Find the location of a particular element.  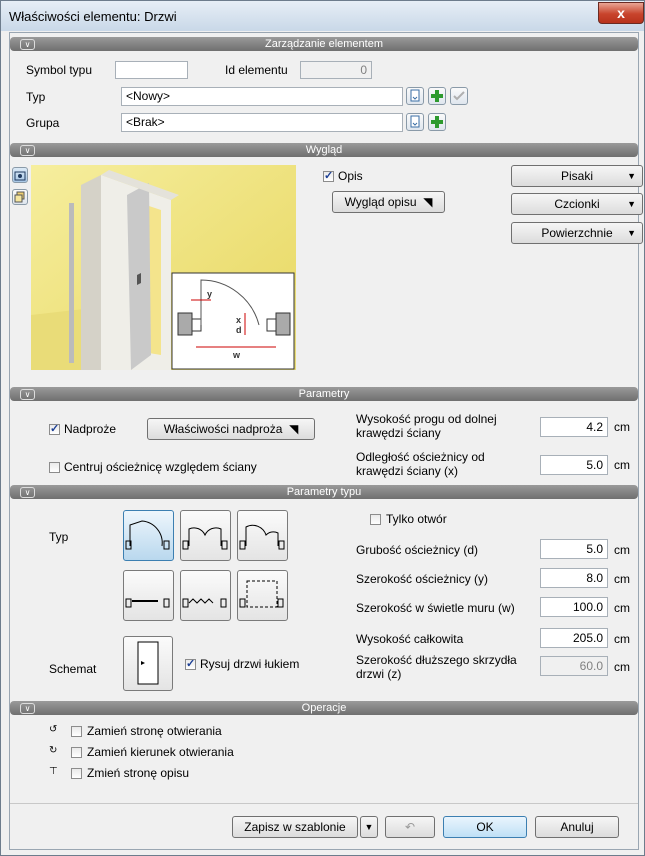

centruj-checkbox is located at coordinates (54, 467).